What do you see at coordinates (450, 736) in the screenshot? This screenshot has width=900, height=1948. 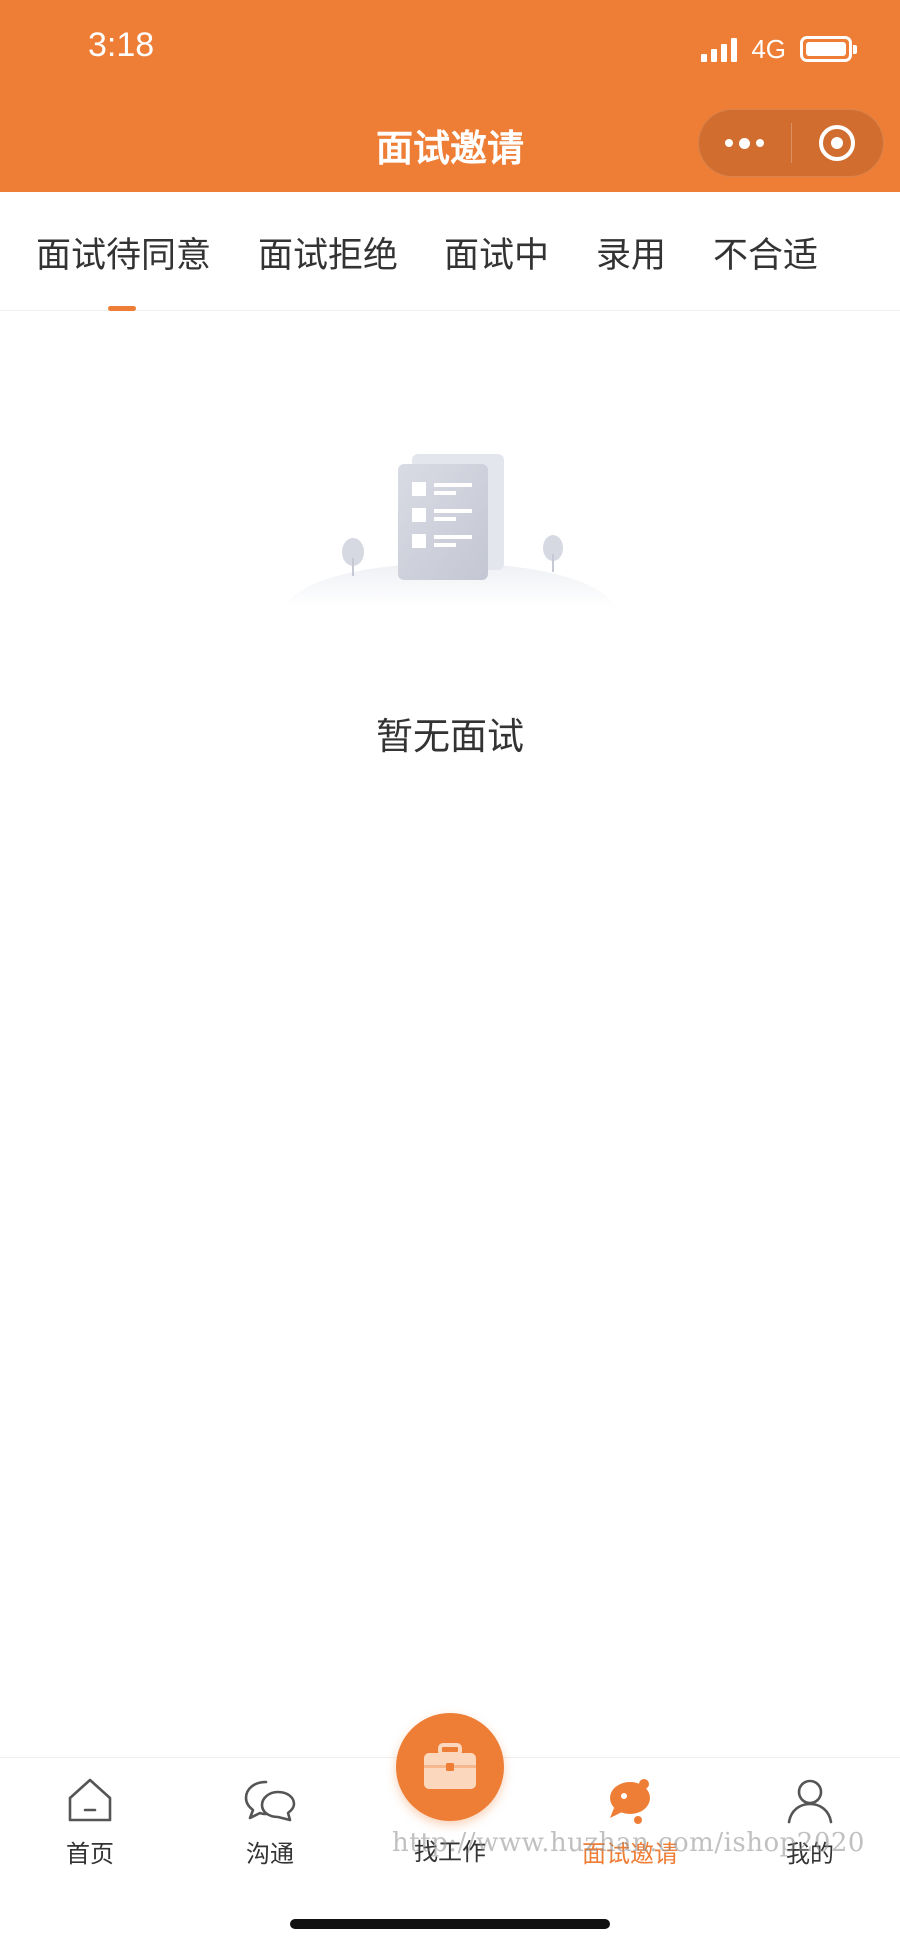 I see `empty-state-message: 暂无面试` at bounding box center [450, 736].